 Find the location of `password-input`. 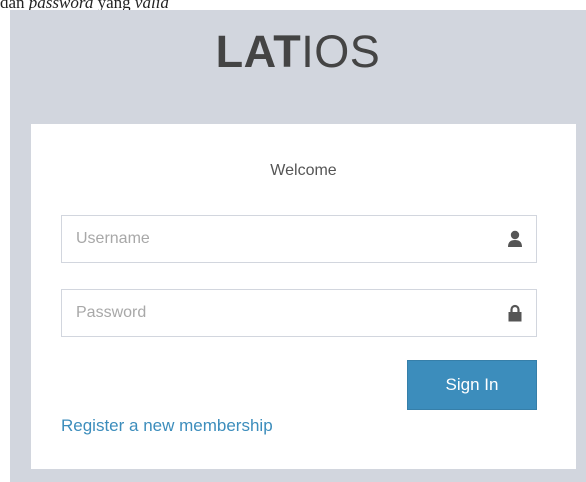

password-input is located at coordinates (272, 313).